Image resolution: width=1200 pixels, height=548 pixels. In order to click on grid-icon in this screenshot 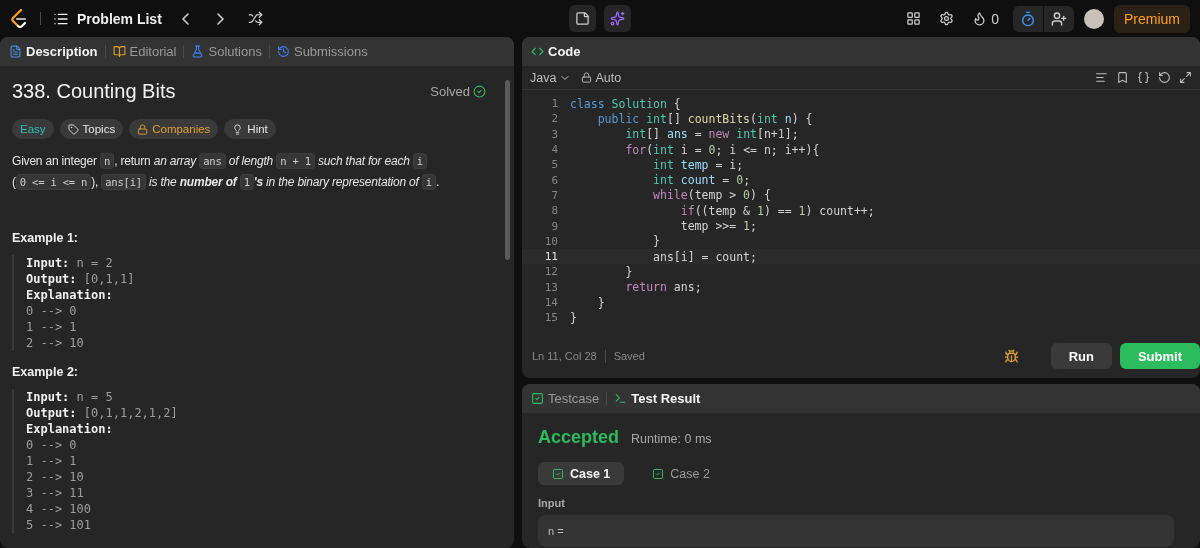, I will do `click(914, 18)`.